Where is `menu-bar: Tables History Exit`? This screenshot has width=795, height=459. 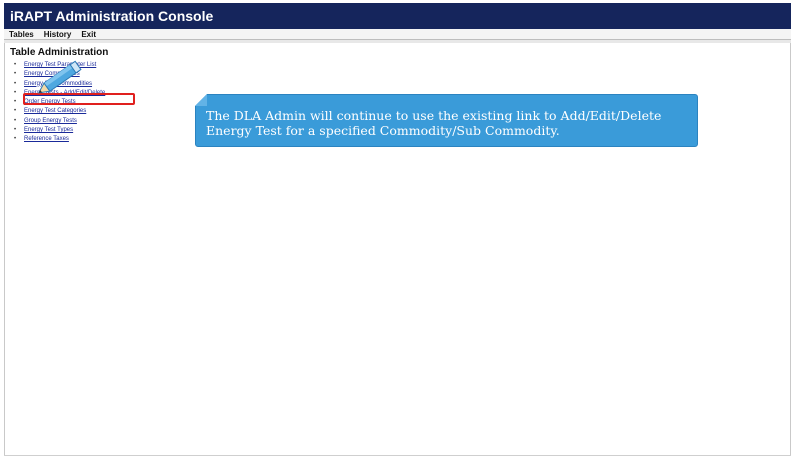
menu-bar: Tables History Exit is located at coordinates (397, 34).